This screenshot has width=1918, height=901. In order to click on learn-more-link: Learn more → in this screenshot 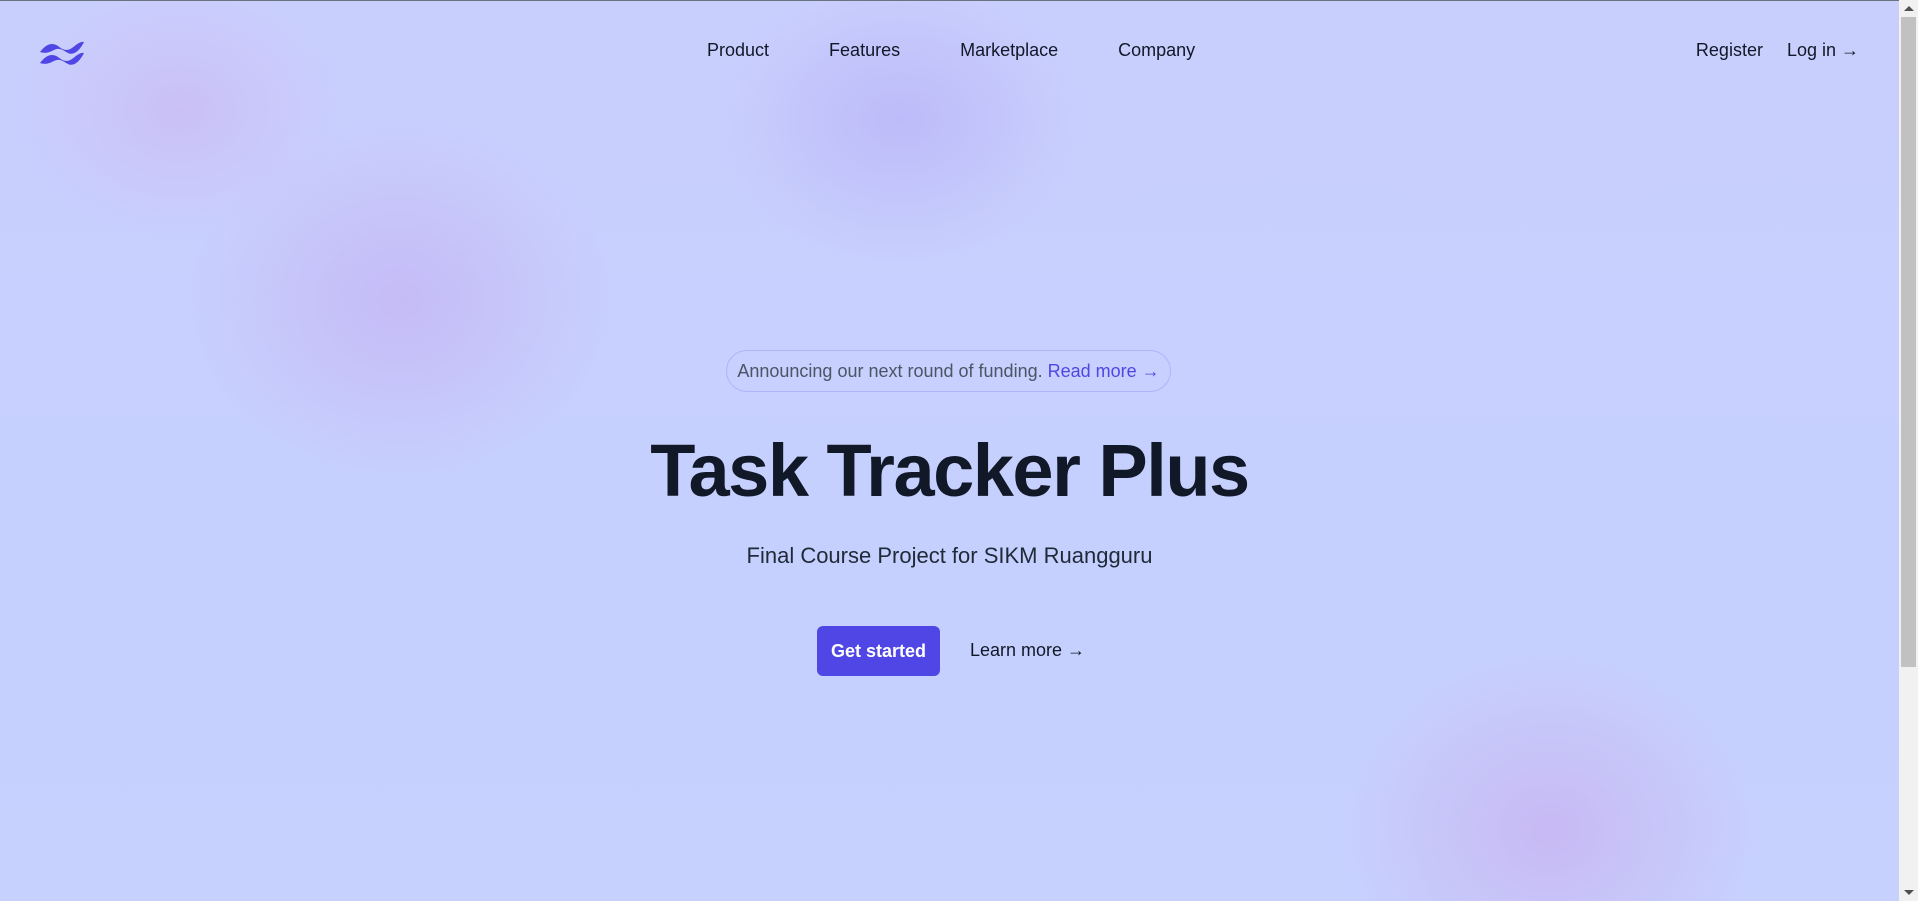, I will do `click(1027, 650)`.